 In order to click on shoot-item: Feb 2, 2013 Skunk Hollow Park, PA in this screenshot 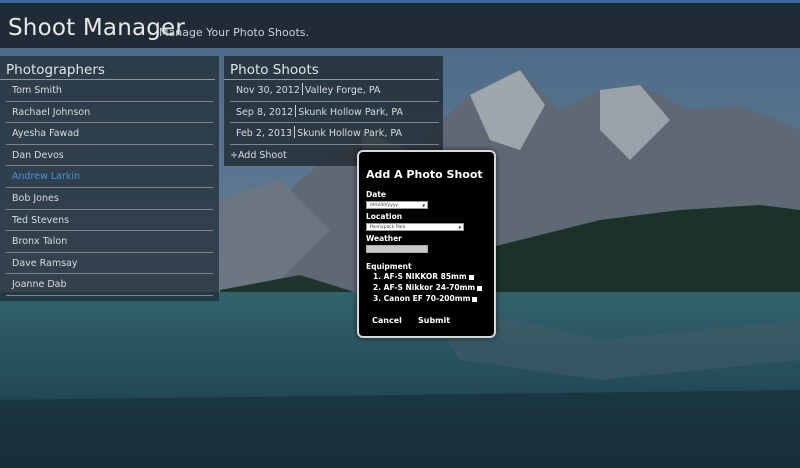, I will do `click(334, 134)`.